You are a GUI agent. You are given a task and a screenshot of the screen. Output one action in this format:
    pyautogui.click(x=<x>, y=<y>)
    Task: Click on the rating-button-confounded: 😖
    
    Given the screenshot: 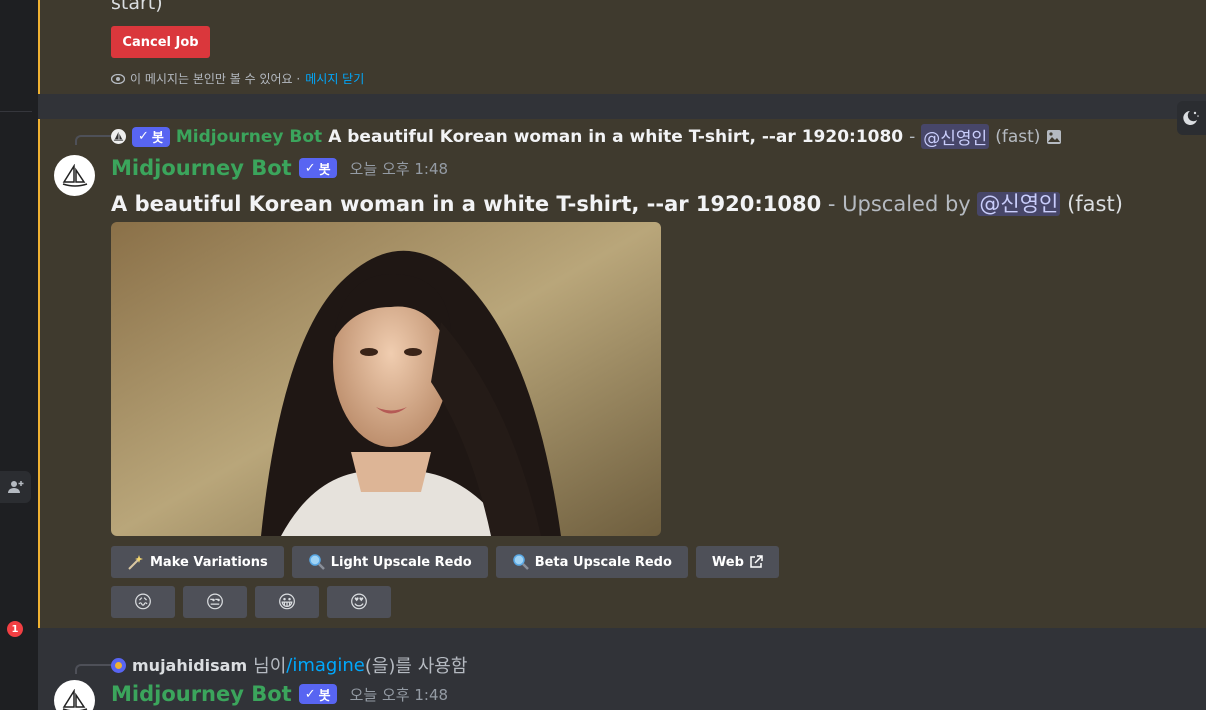 What is the action you would take?
    pyautogui.click(x=143, y=602)
    